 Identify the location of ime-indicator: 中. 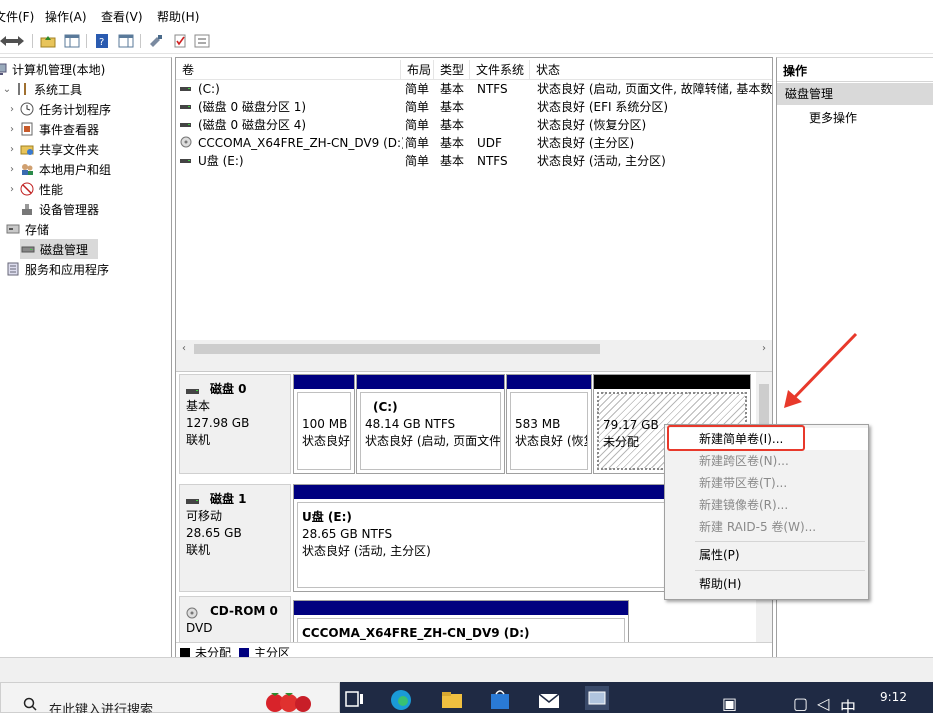
(848, 703).